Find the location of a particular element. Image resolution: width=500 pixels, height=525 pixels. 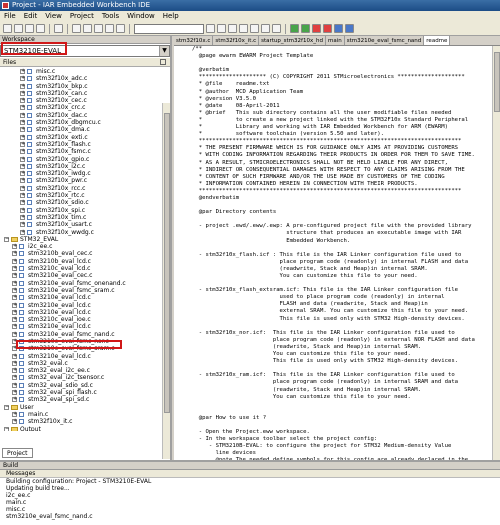

tree-file: + stm32_eval_i2c_tsensor.c is located at coordinates (85, 377).